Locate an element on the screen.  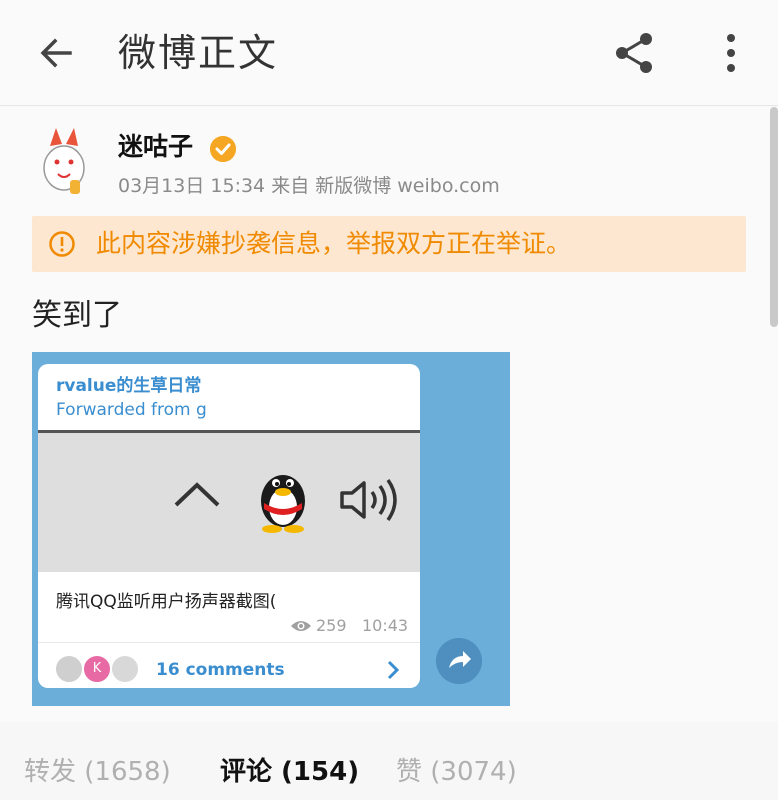
comments-link: 16 comments is located at coordinates (220, 670).